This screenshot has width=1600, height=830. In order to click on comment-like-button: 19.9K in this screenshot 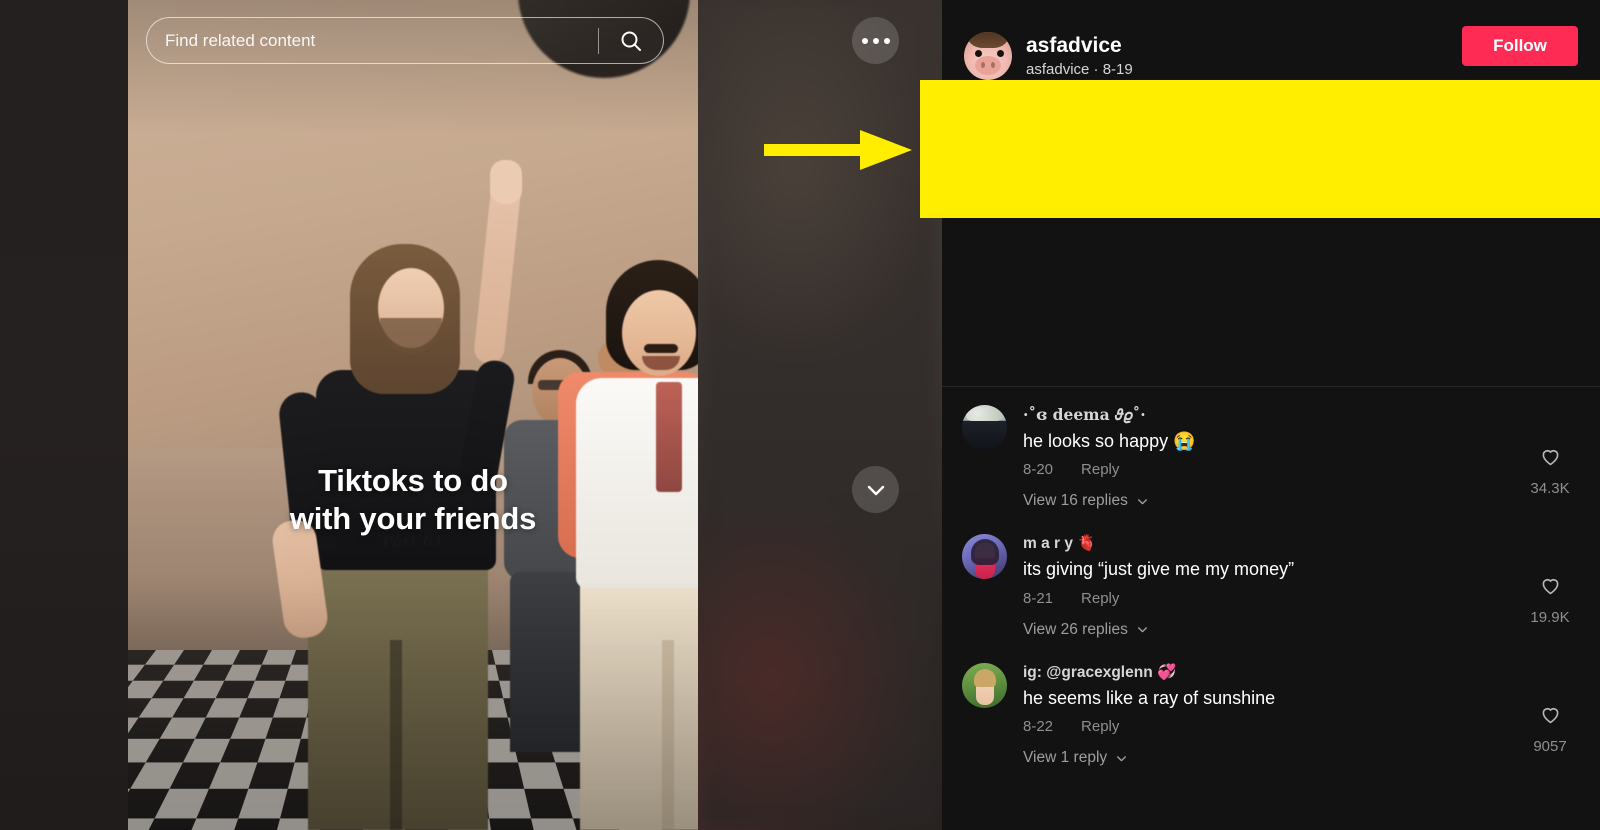, I will do `click(1550, 600)`.